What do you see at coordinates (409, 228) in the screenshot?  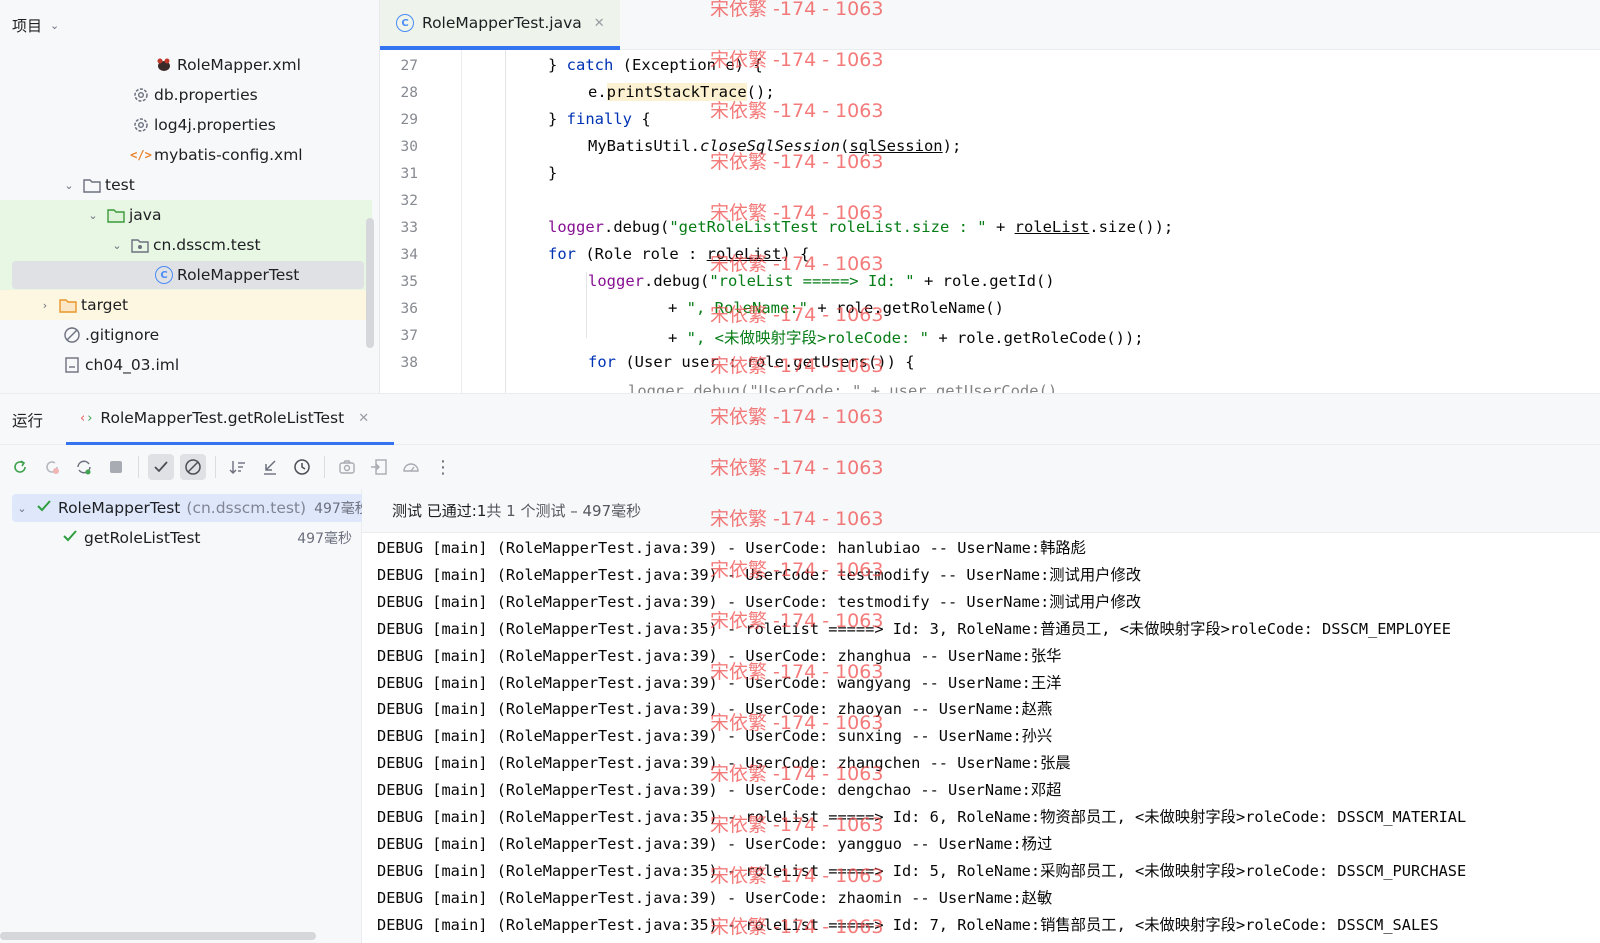 I see `line-number: 33` at bounding box center [409, 228].